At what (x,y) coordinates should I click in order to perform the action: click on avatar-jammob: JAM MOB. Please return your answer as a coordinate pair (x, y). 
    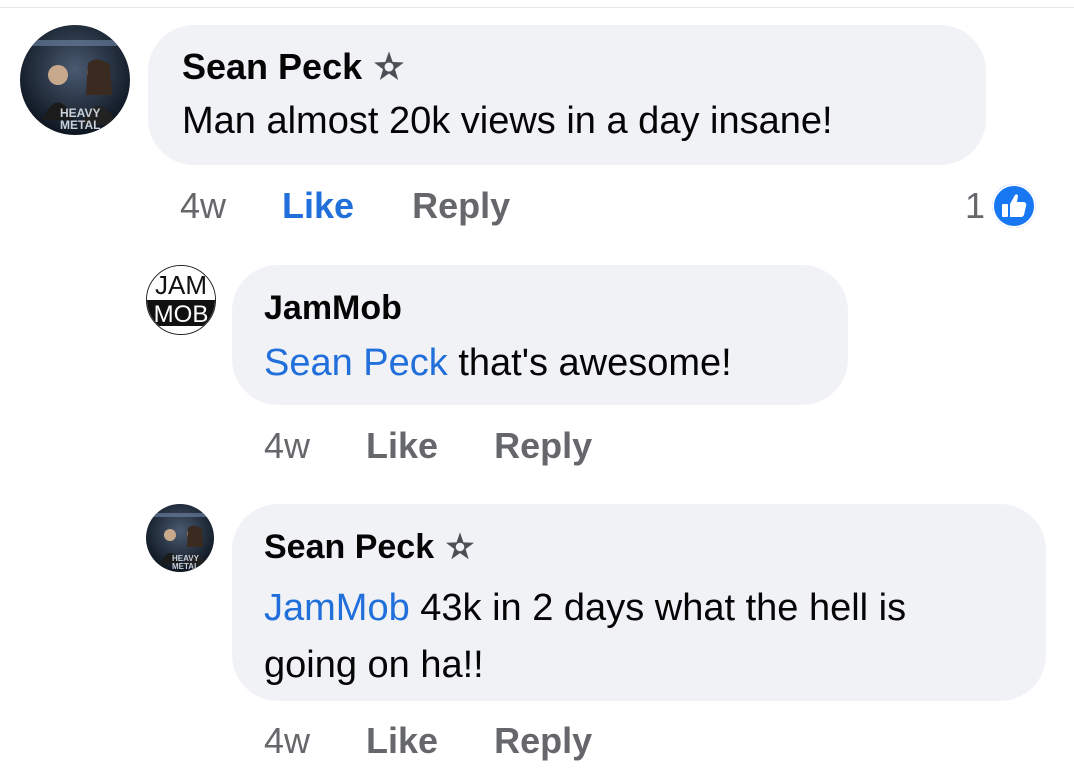
    Looking at the image, I should click on (181, 300).